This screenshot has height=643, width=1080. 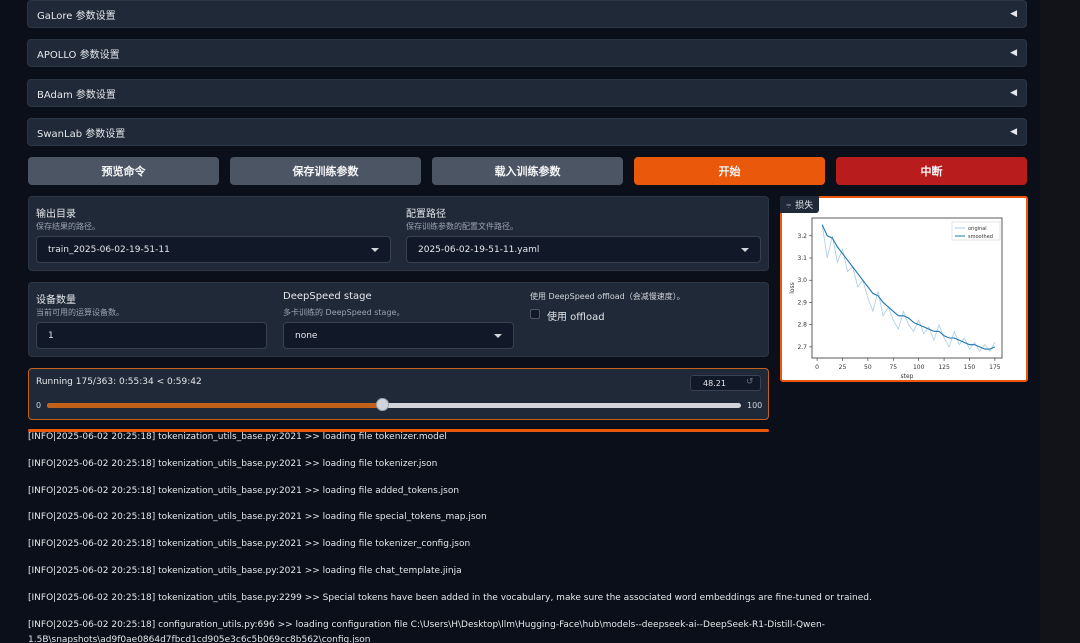 I want to click on device-count-label: 设备数量, so click(x=56, y=300).